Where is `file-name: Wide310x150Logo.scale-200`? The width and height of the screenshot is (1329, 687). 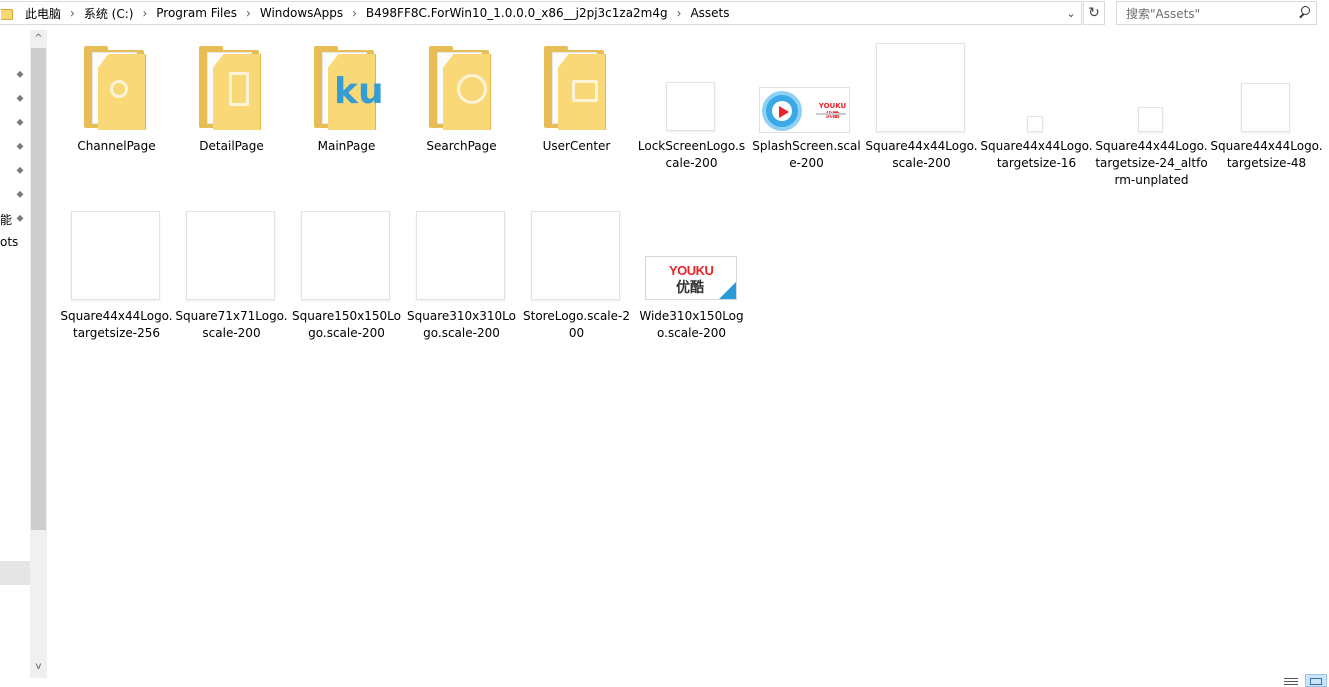 file-name: Wide310x150Logo.scale-200 is located at coordinates (691, 324).